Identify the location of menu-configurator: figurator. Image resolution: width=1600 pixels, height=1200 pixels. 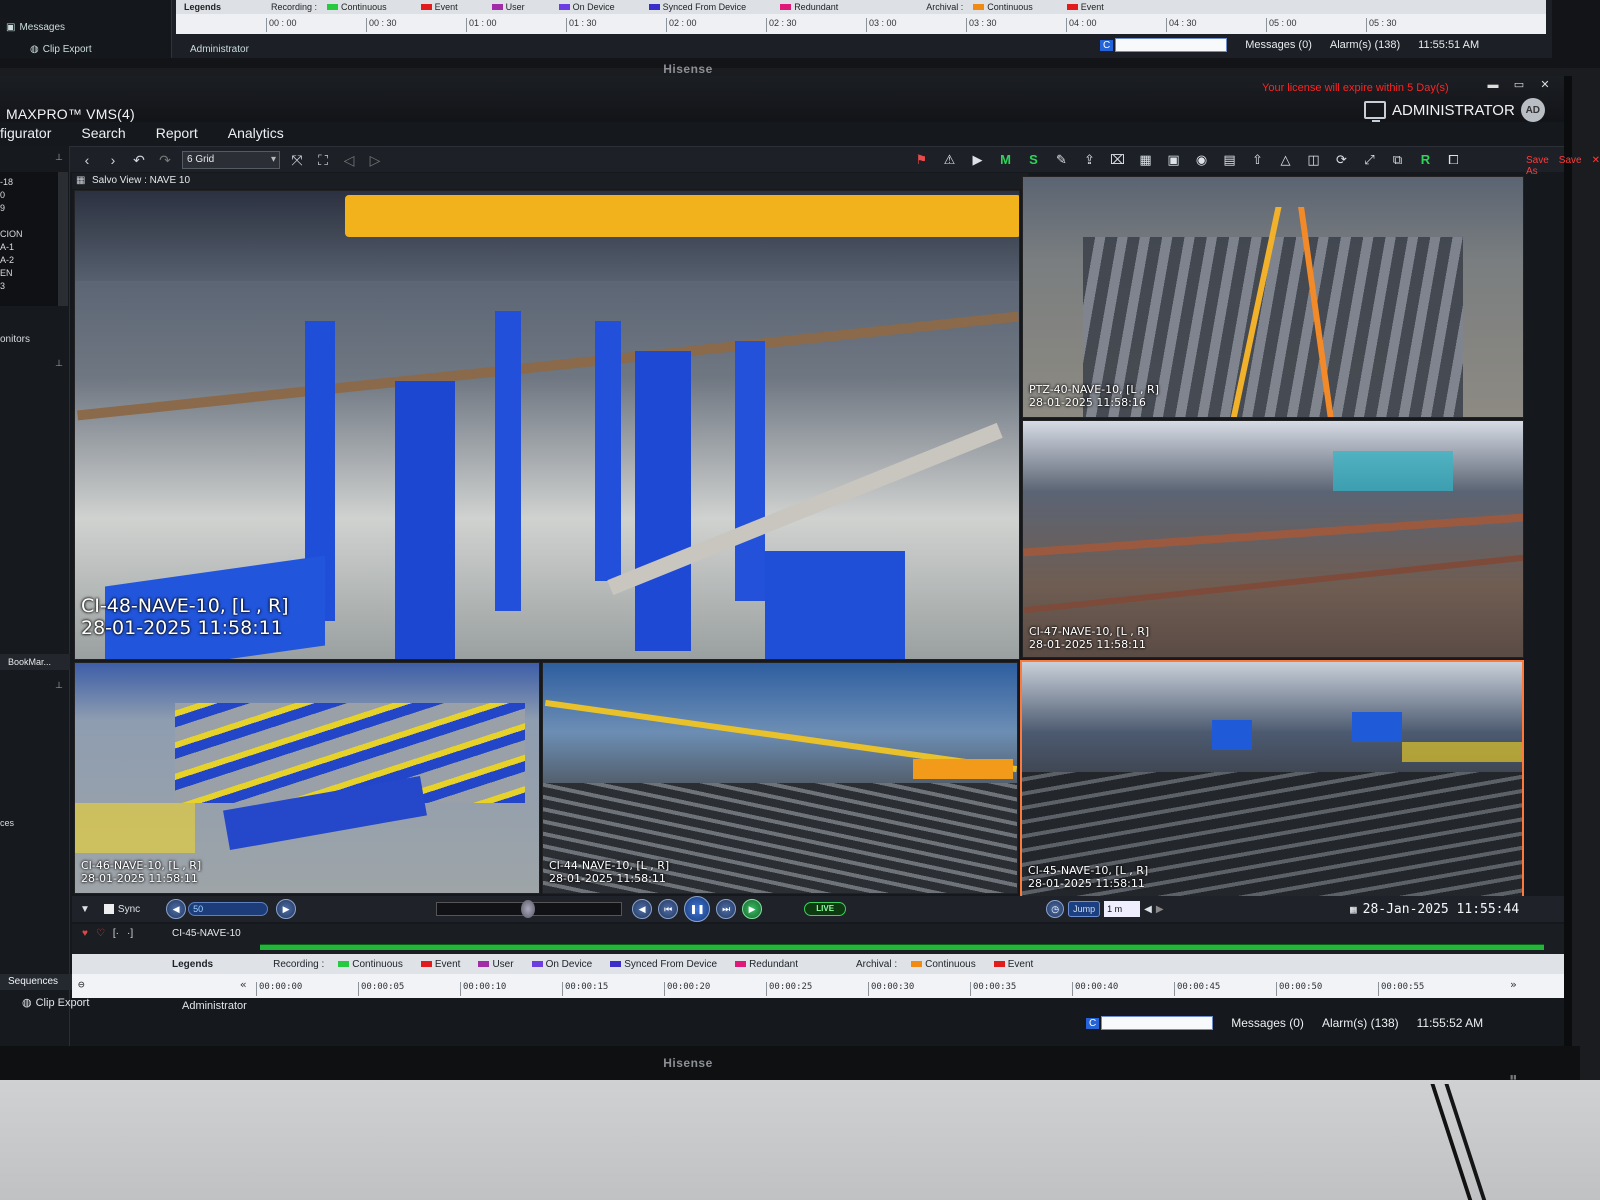
(25, 133).